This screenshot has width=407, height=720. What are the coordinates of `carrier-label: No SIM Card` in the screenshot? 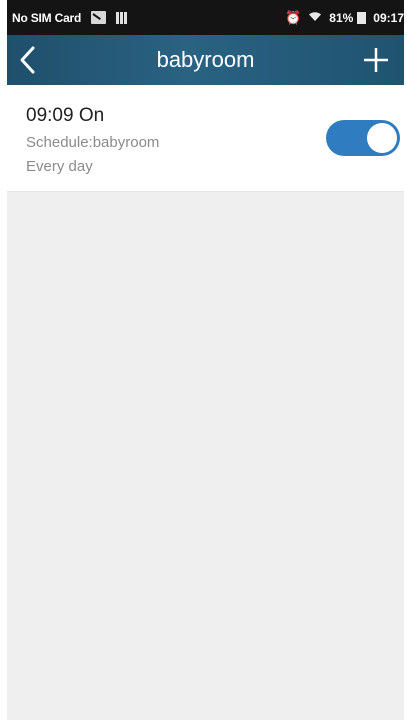 It's located at (47, 17).